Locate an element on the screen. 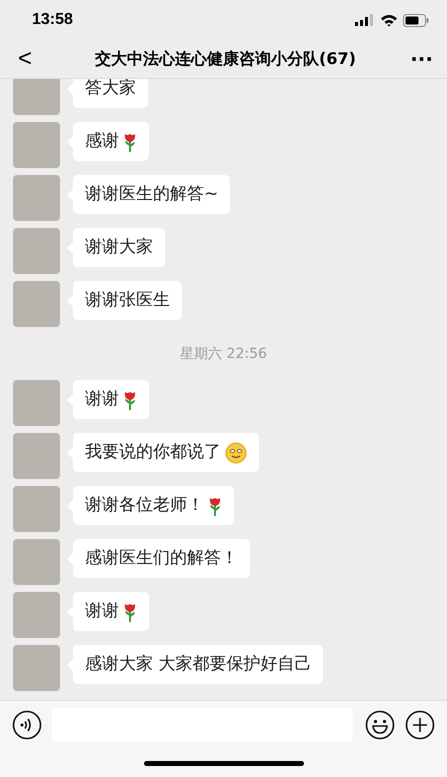 The height and width of the screenshot is (777, 447). home-indicator is located at coordinates (224, 763).